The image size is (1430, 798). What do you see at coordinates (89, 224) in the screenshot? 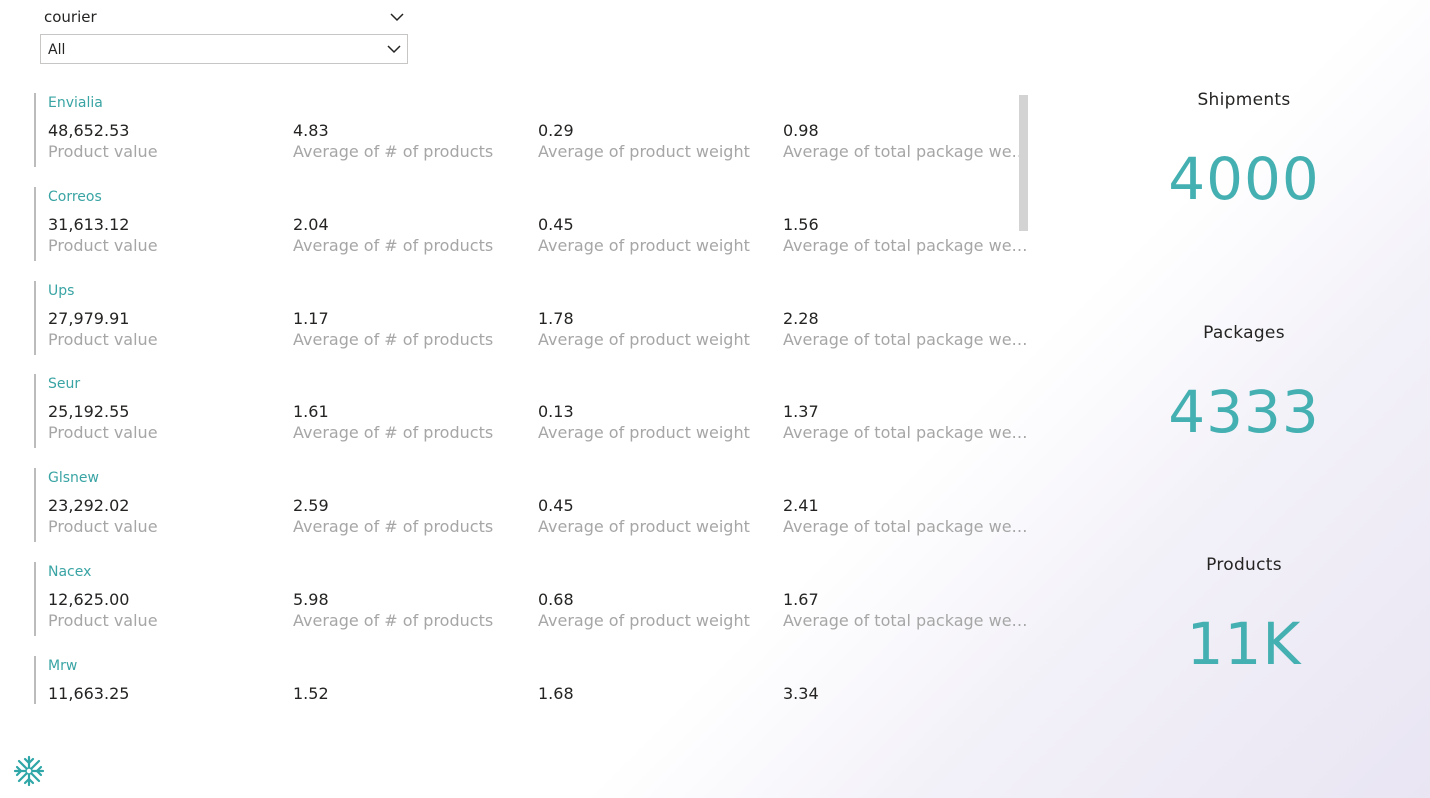
I see `metric-value: 31,613.12` at bounding box center [89, 224].